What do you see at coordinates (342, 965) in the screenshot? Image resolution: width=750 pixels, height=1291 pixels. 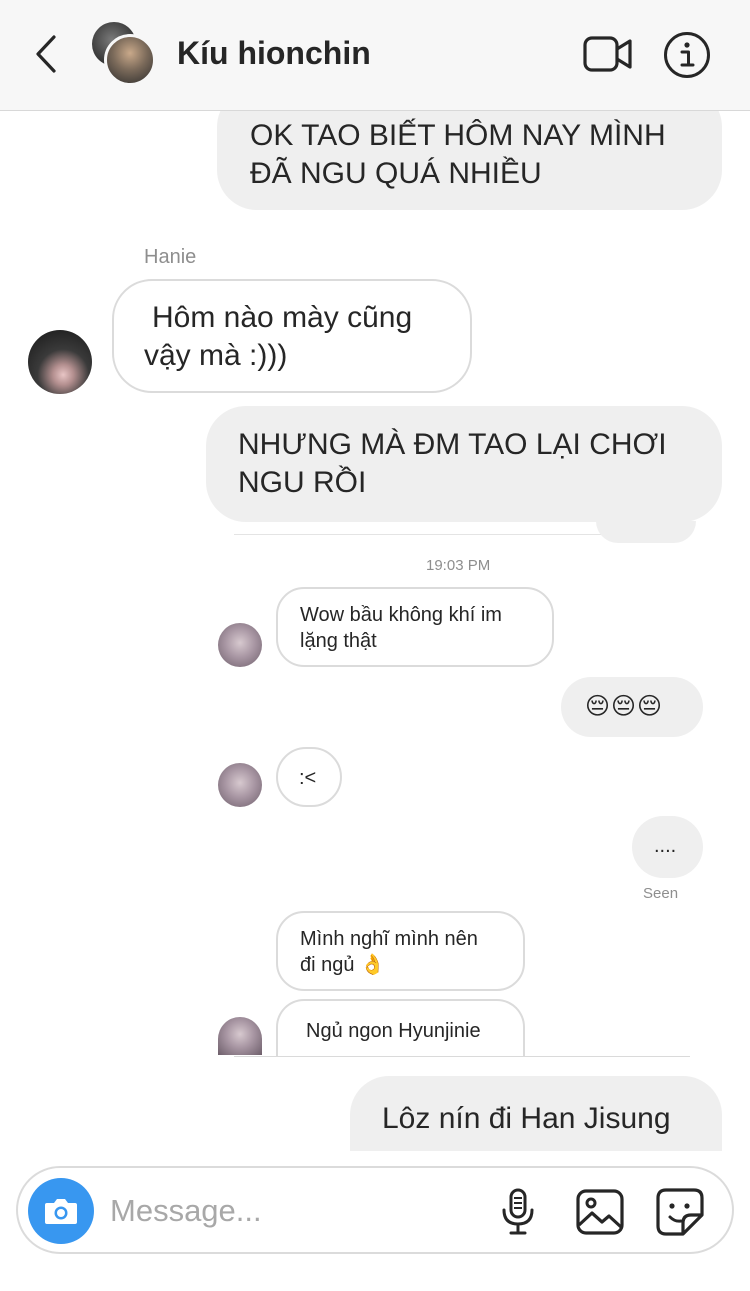 I see `message-text: đi ngủ 👌` at bounding box center [342, 965].